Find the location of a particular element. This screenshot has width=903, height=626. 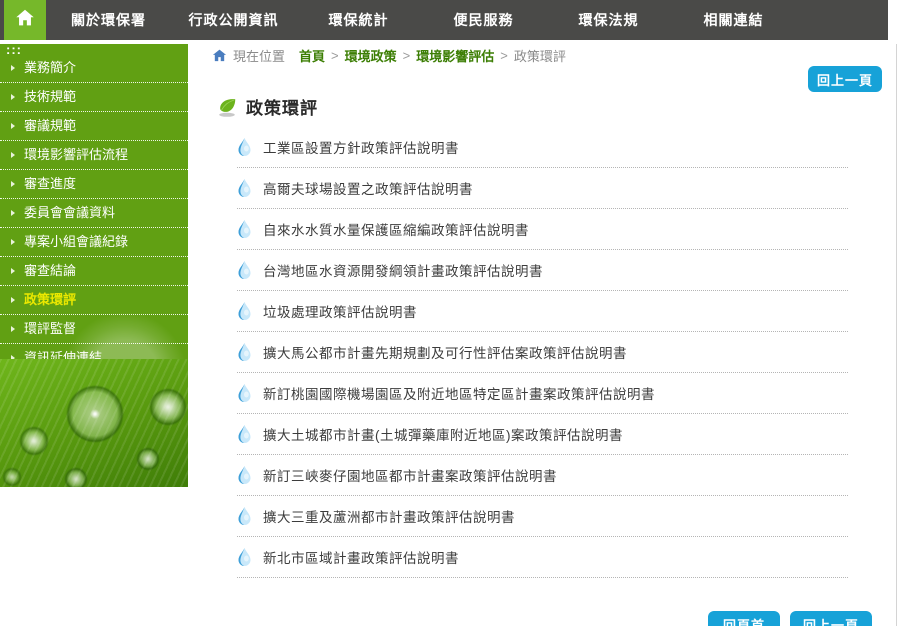

page-title: 政策環評 is located at coordinates (282, 108).